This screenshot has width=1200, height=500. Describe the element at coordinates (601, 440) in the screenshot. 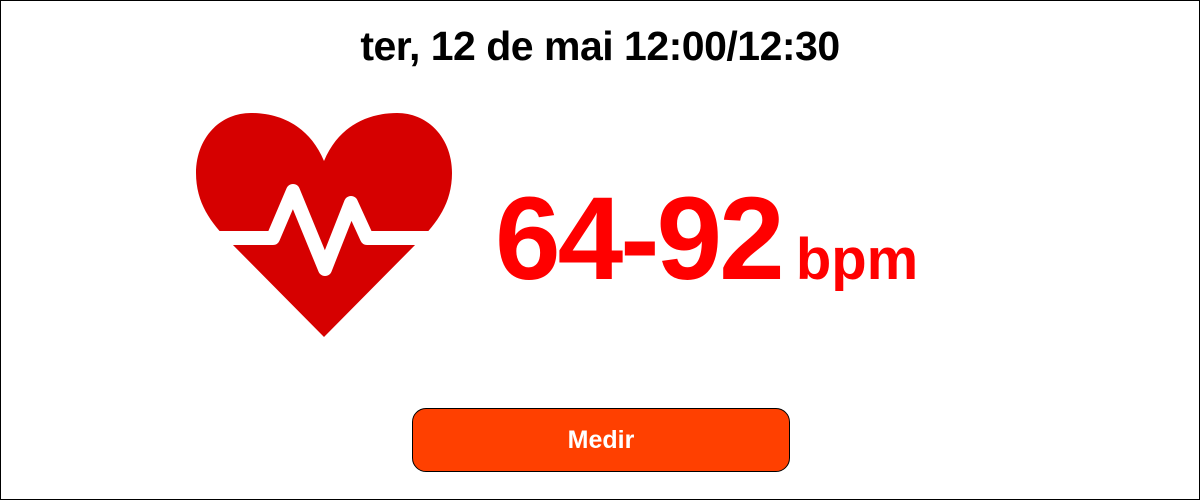

I see `measure-button: Medir` at that location.